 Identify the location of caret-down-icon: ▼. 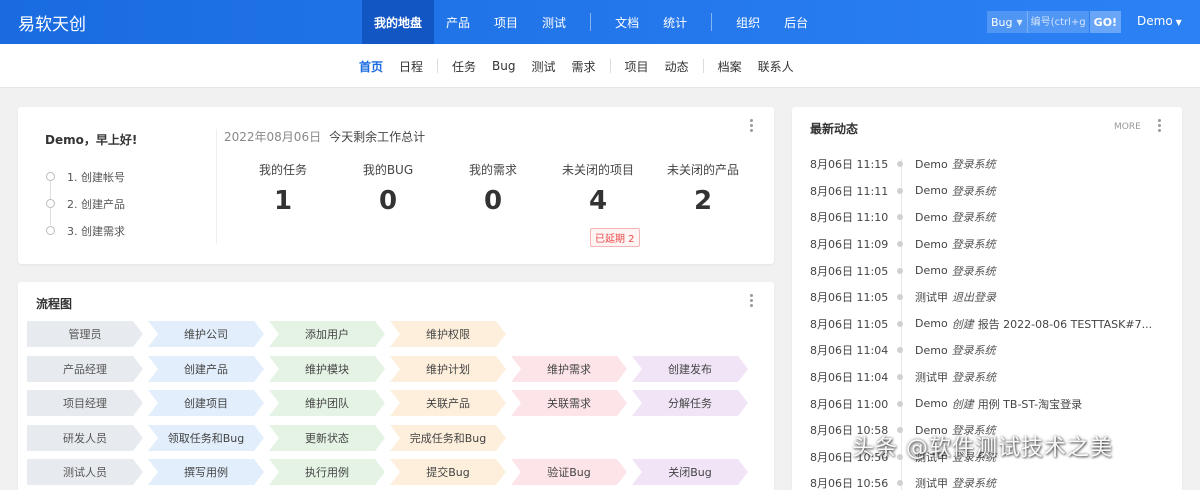
(1019, 22).